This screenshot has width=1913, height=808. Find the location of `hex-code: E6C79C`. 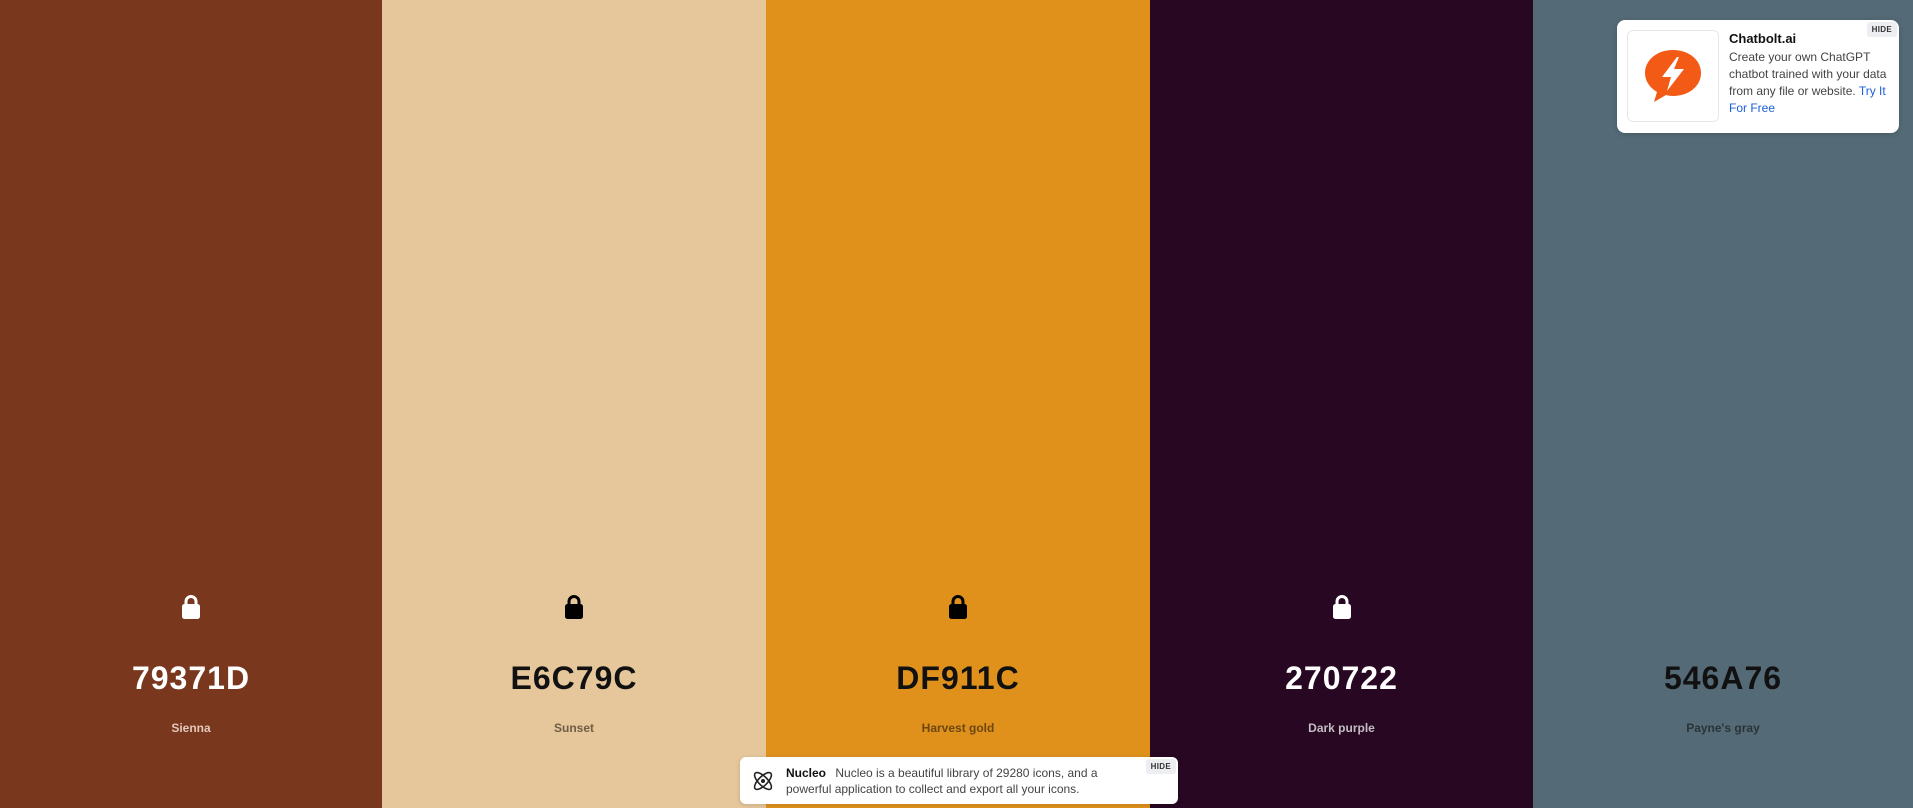

hex-code: E6C79C is located at coordinates (574, 678).